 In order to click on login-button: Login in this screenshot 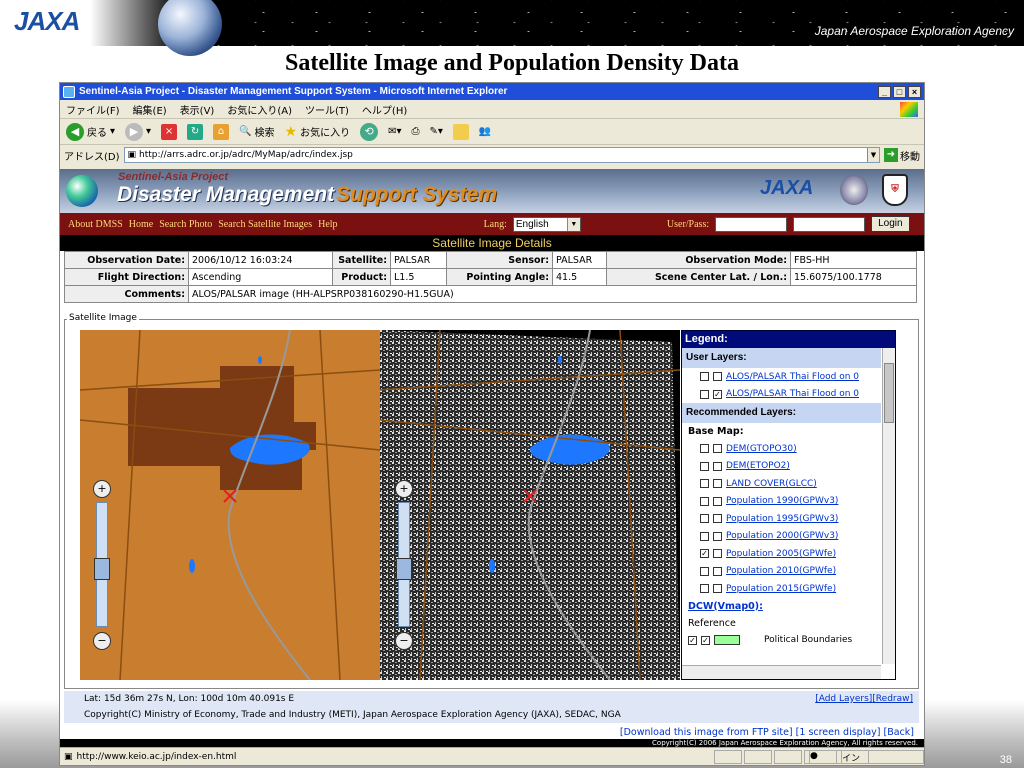, I will do `click(890, 224)`.